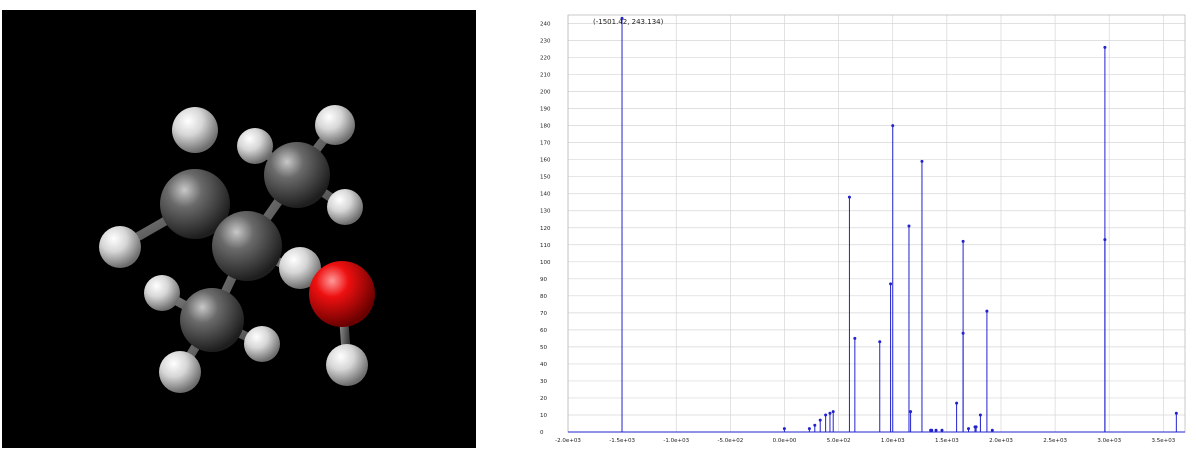 This screenshot has height=450, width=1196. I want to click on x-tick-label: -2.0e+03, so click(568, 441).